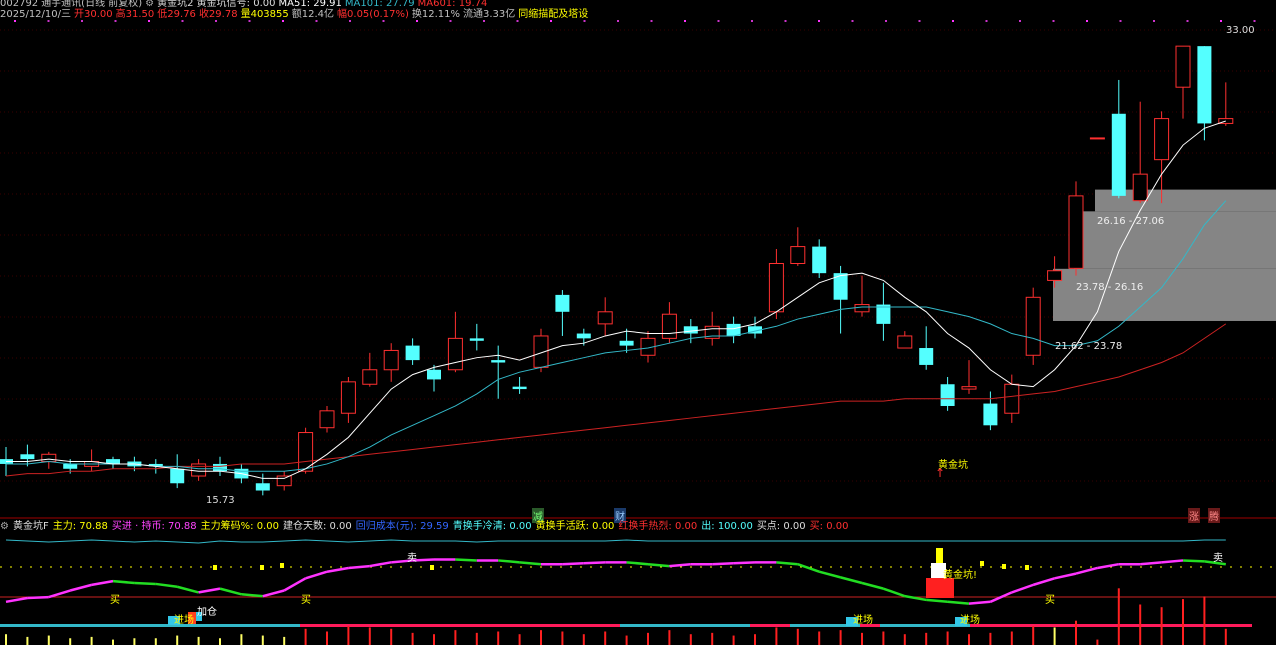 The image size is (1276, 645). Describe the element at coordinates (31, 526) in the screenshot. I see `indicator-title: 黄金坑F` at that location.